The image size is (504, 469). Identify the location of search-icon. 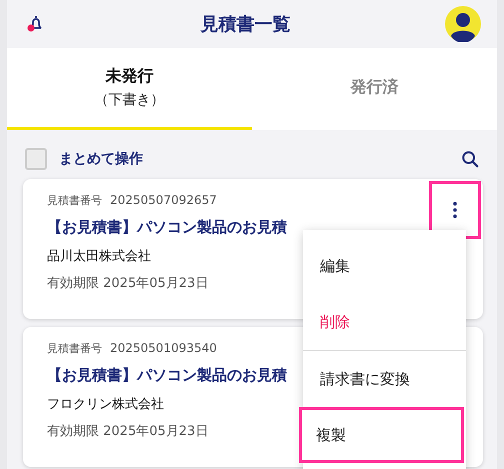
(470, 159).